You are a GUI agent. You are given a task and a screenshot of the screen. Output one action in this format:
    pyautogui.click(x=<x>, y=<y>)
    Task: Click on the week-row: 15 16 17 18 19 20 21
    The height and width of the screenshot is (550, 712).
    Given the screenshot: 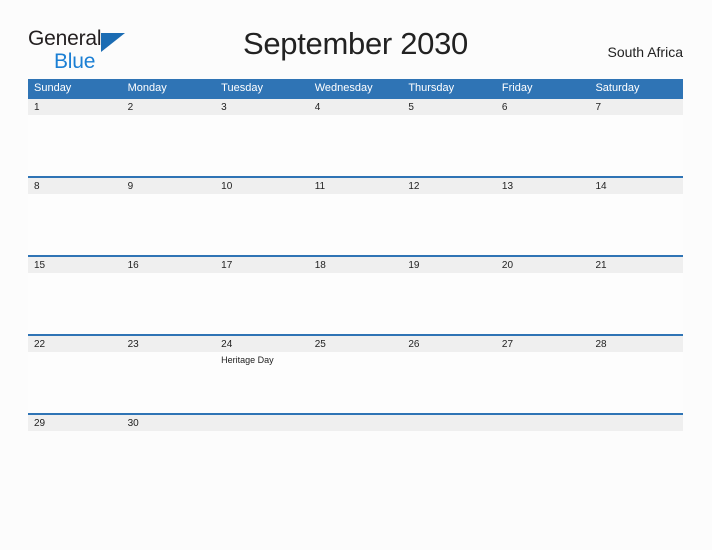 What is the action you would take?
    pyautogui.click(x=356, y=294)
    